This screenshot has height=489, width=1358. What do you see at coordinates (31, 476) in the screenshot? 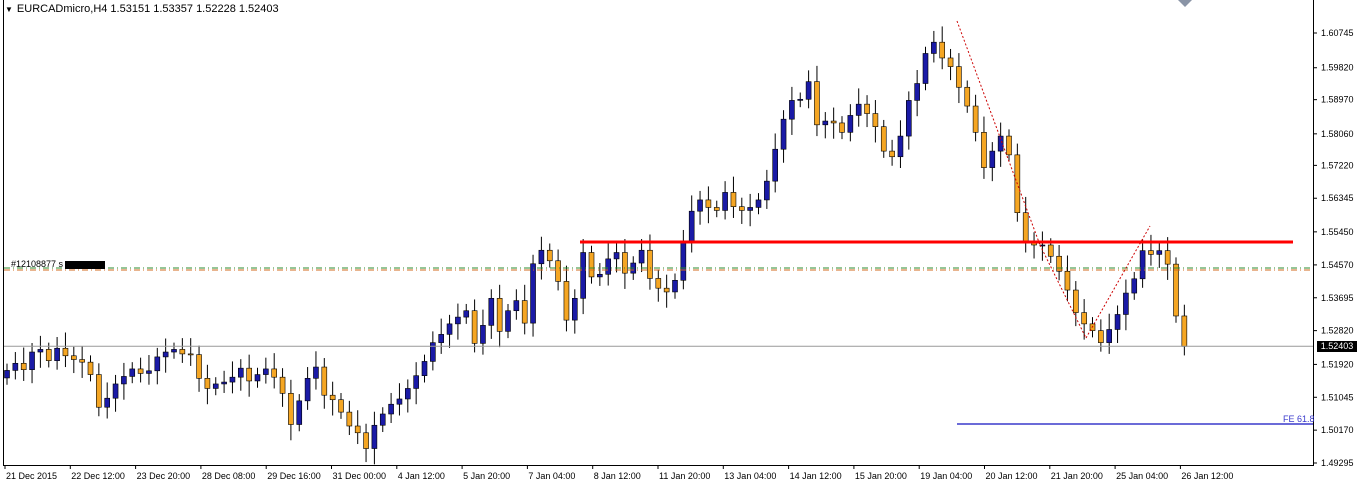
I see `x-tick-label: 21 Dec 2015` at bounding box center [31, 476].